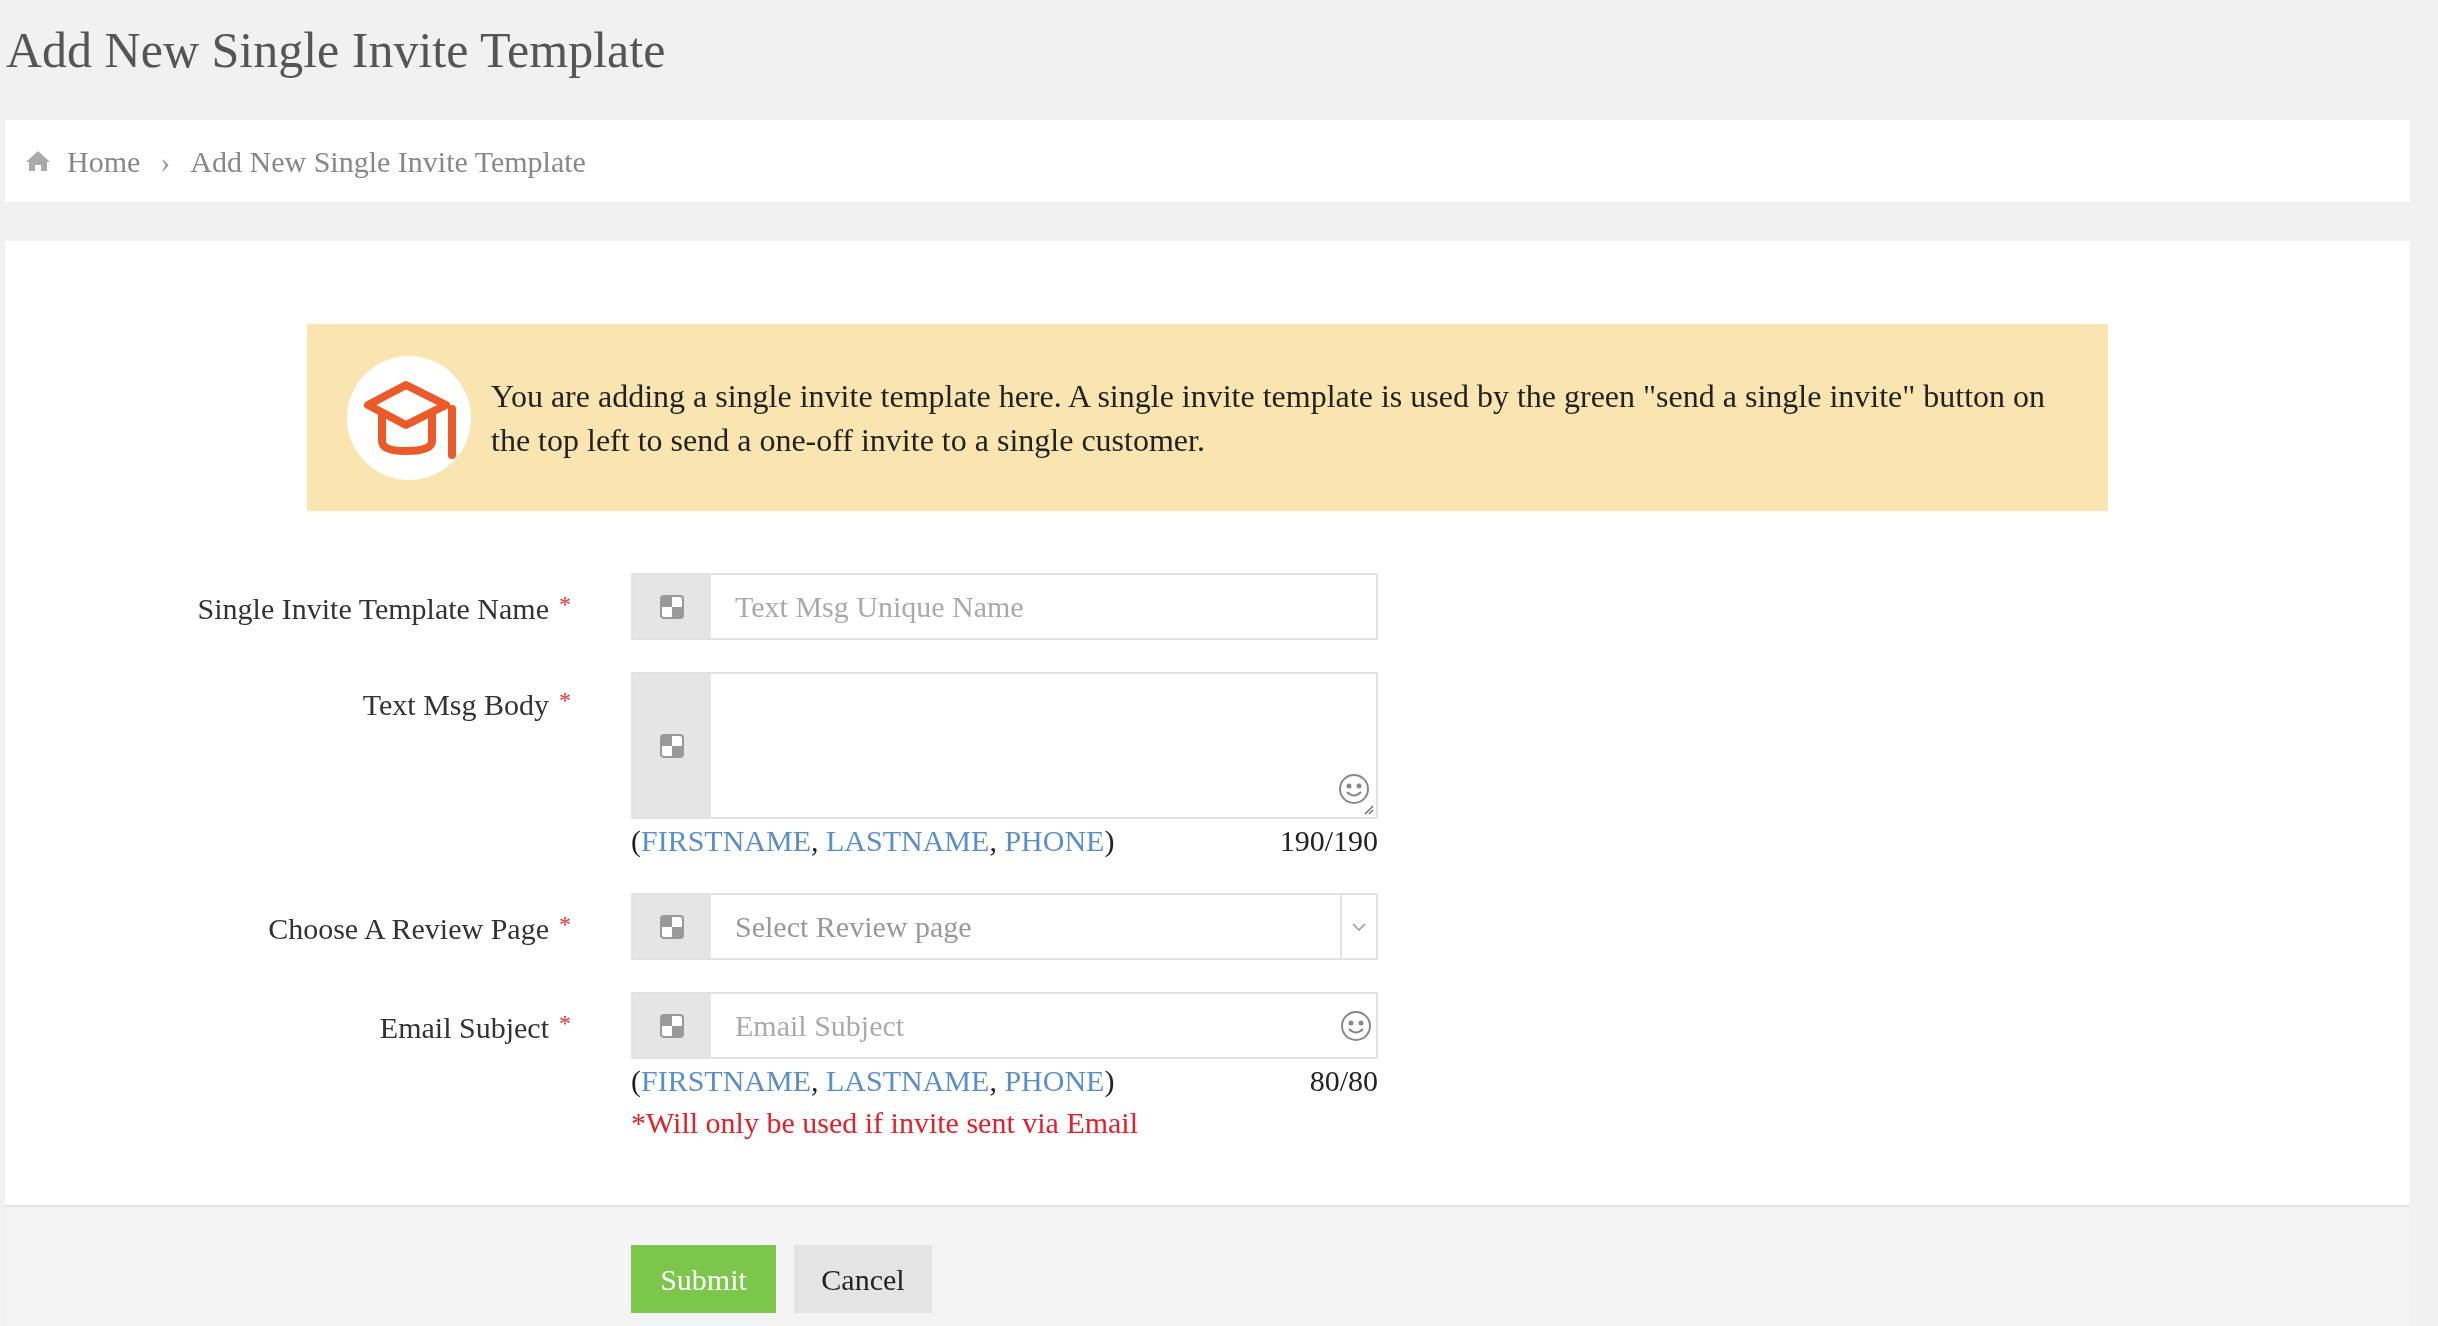 Image resolution: width=2438 pixels, height=1326 pixels. Describe the element at coordinates (1368, 809) in the screenshot. I see `resize-grip-icon` at that location.